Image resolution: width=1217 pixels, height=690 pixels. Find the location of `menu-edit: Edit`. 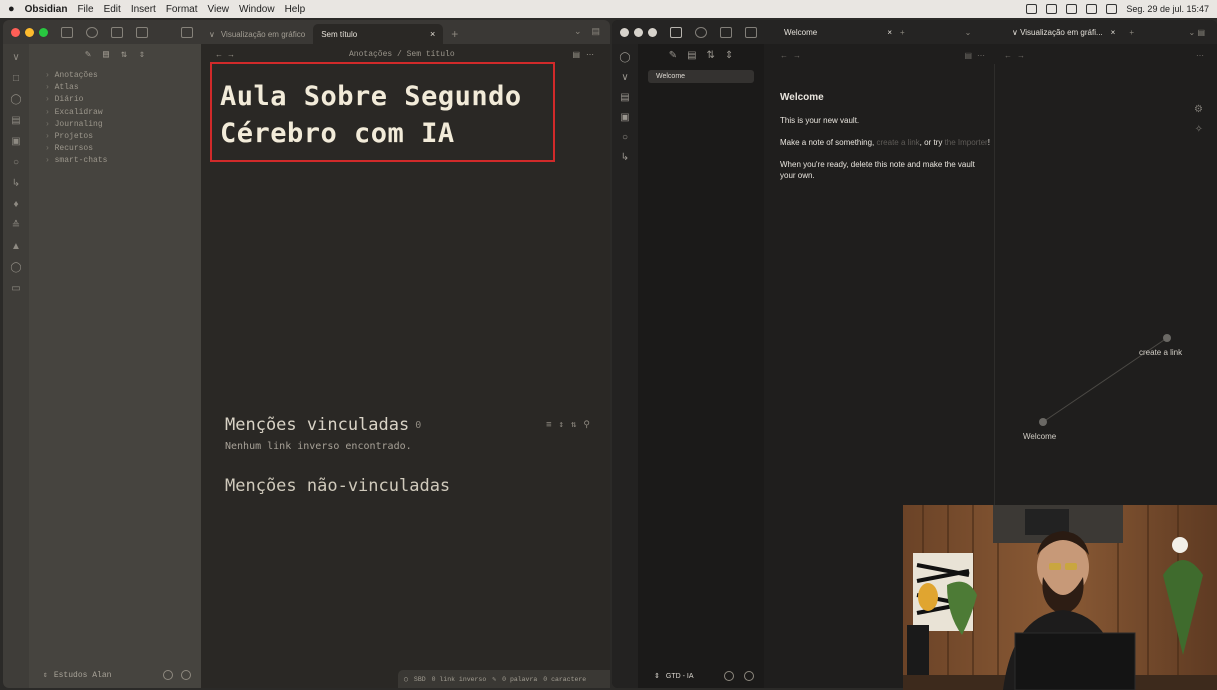

menu-edit: Edit is located at coordinates (112, 9).